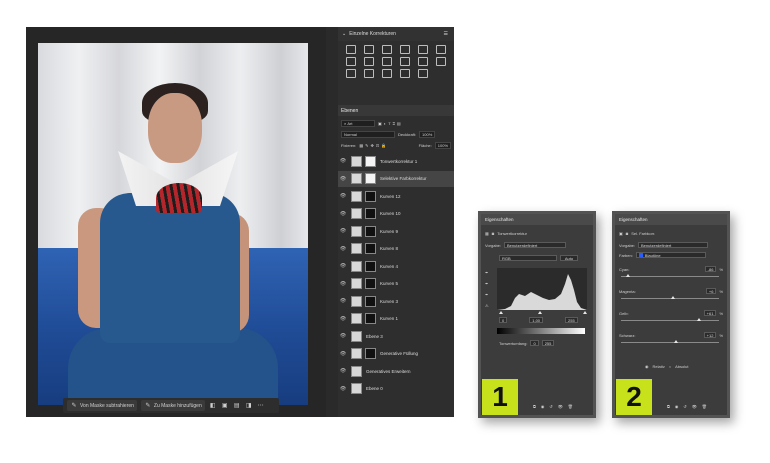 The height and width of the screenshot is (463, 770). What do you see at coordinates (225, 406) in the screenshot?
I see `mask-options-icon: ▣` at bounding box center [225, 406].